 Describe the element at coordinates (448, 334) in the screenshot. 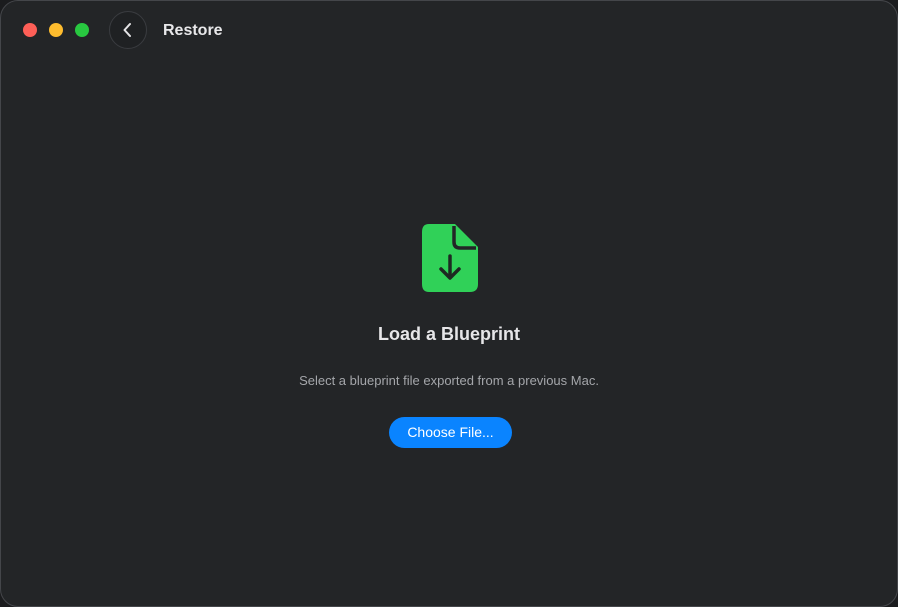

I see `page-heading: Load a Blueprint` at that location.